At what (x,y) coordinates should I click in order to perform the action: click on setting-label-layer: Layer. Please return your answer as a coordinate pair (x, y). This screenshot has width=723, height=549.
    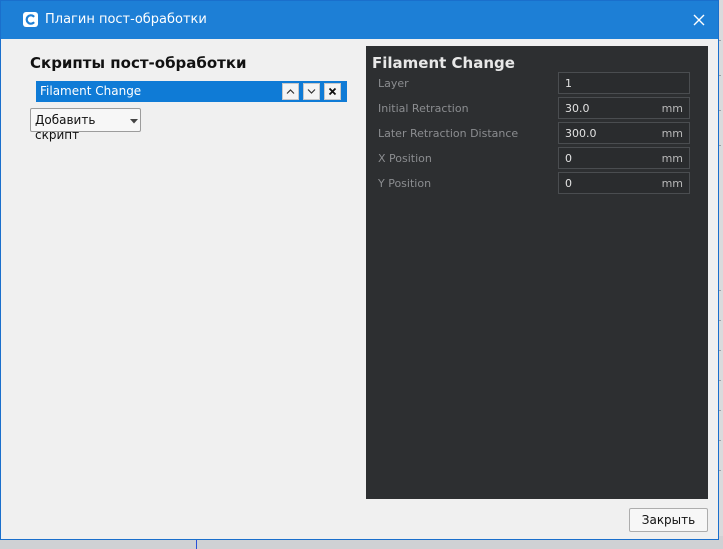
    Looking at the image, I should click on (393, 83).